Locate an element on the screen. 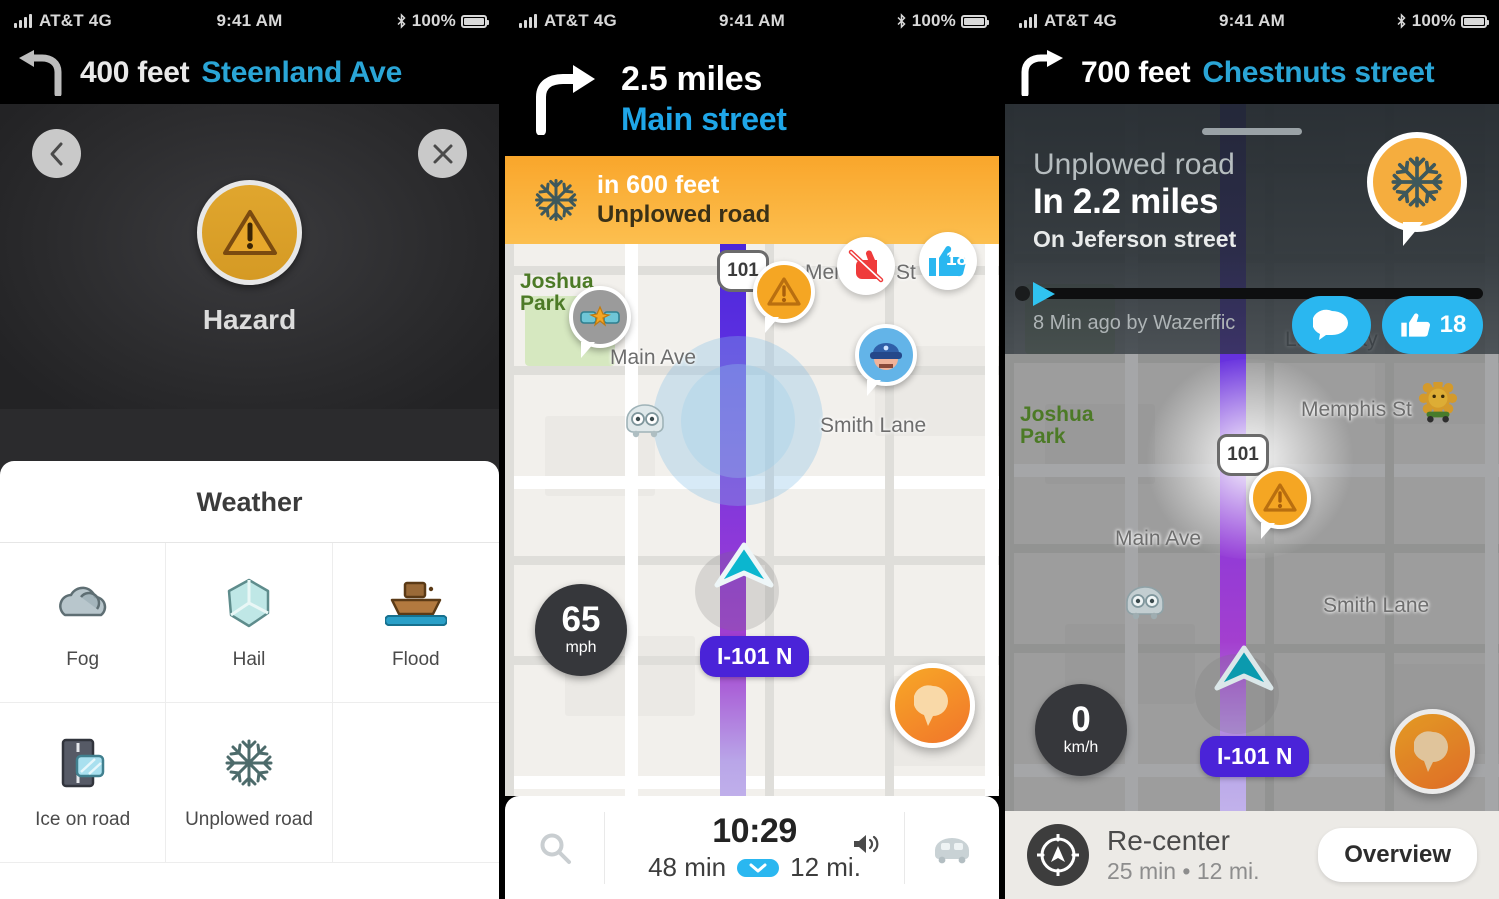 This screenshot has width=1499, height=899. alert-banner: in 600 feet Unplowed road is located at coordinates (752, 200).